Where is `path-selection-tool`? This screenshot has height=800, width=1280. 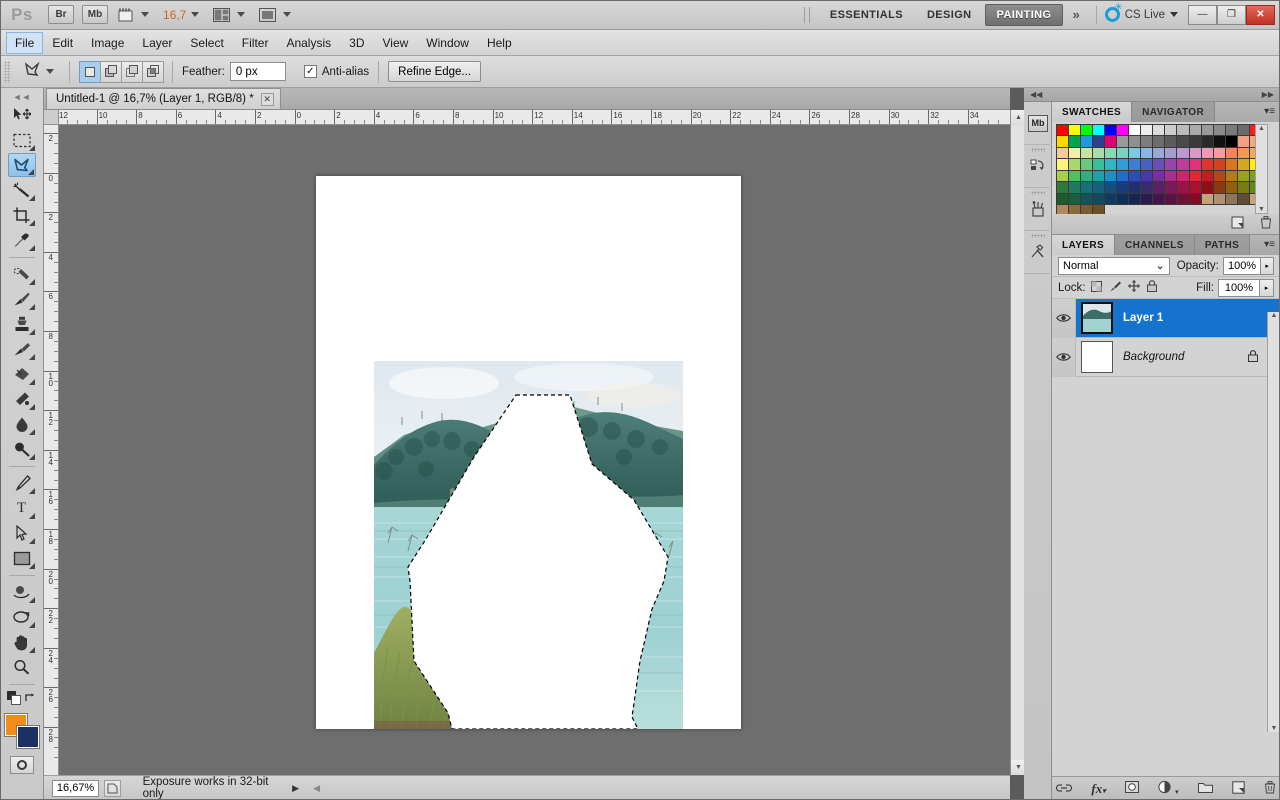
path-selection-tool is located at coordinates (22, 533).